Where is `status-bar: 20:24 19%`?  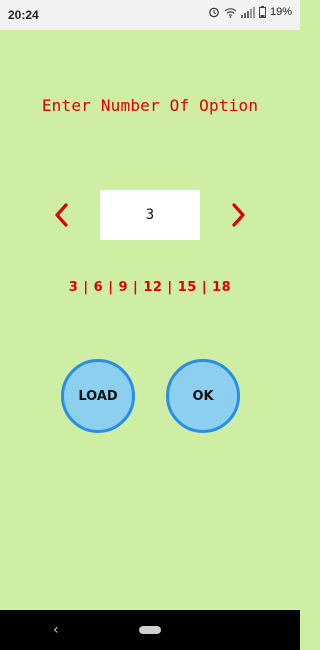
status-bar: 20:24 19% is located at coordinates (150, 15).